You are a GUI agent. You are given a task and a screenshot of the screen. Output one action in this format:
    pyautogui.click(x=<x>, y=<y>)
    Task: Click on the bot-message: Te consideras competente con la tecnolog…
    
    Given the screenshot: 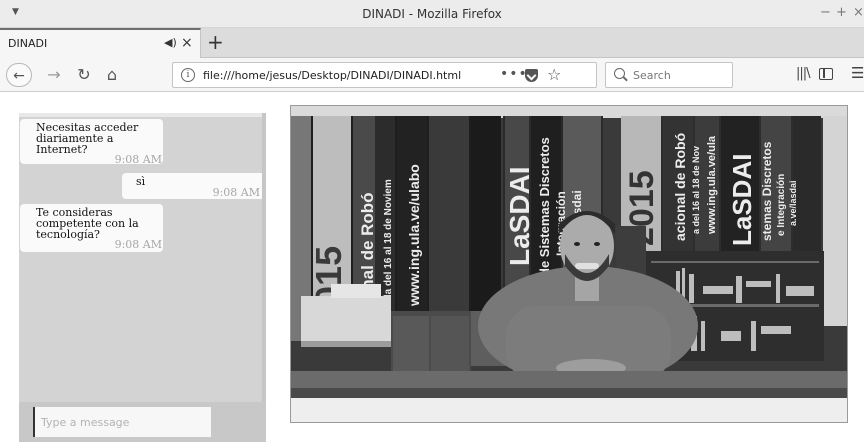 What is the action you would take?
    pyautogui.click(x=91, y=228)
    